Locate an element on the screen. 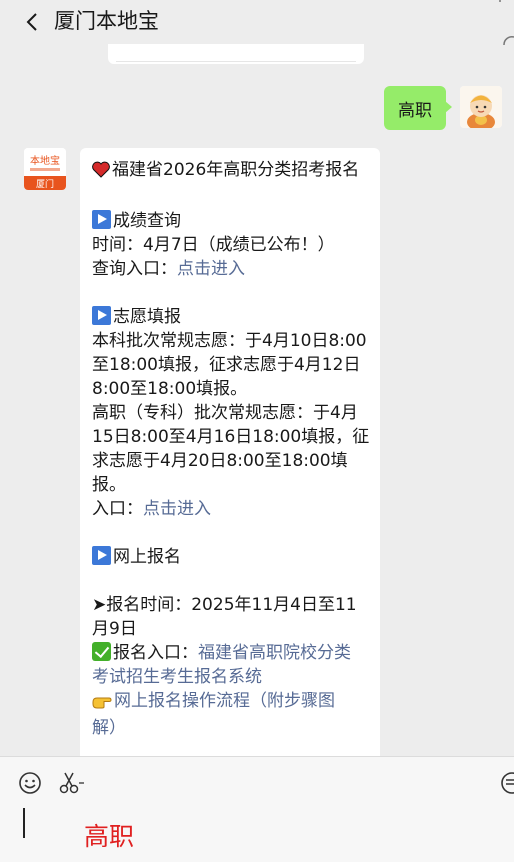 This screenshot has width=514, height=862. my-message-row: 高职 is located at coordinates (443, 108).